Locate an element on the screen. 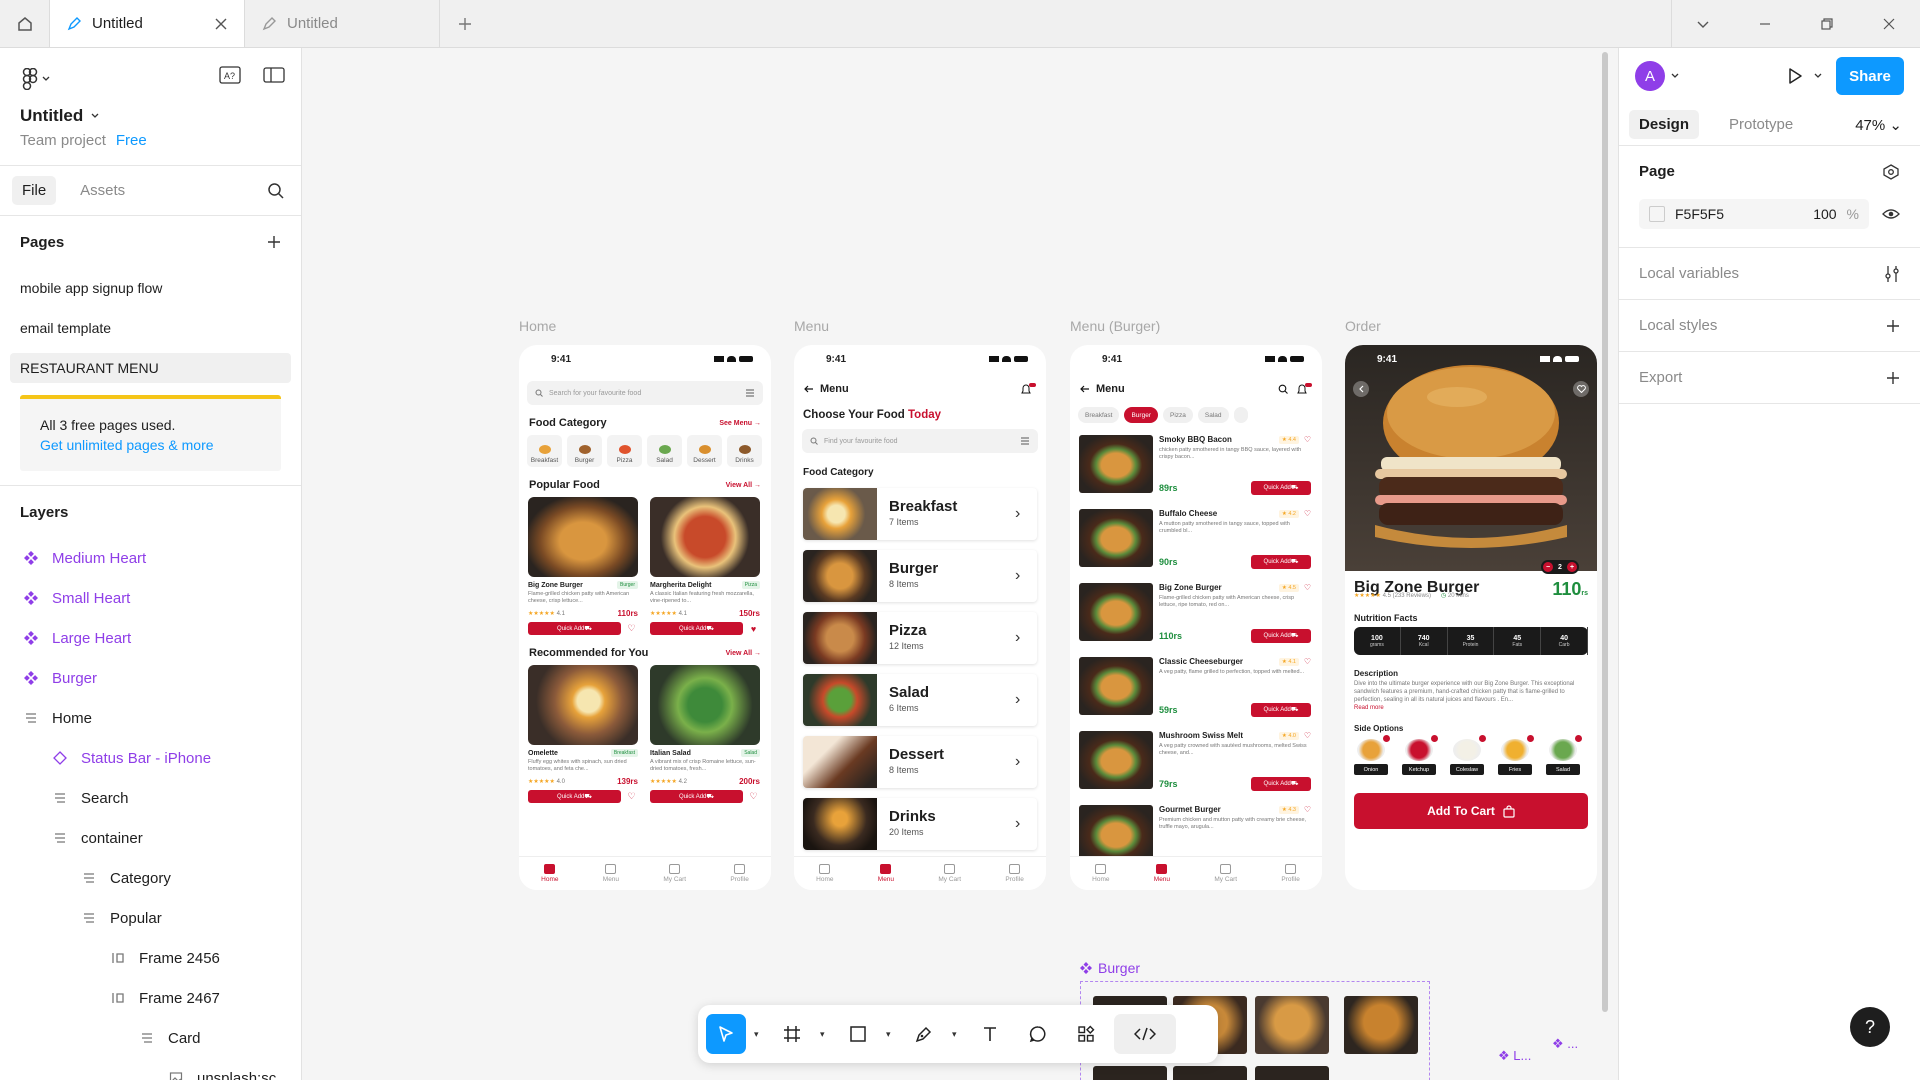 This screenshot has height=1080, width=1920. side-option: Salad is located at coordinates (1564, 755).